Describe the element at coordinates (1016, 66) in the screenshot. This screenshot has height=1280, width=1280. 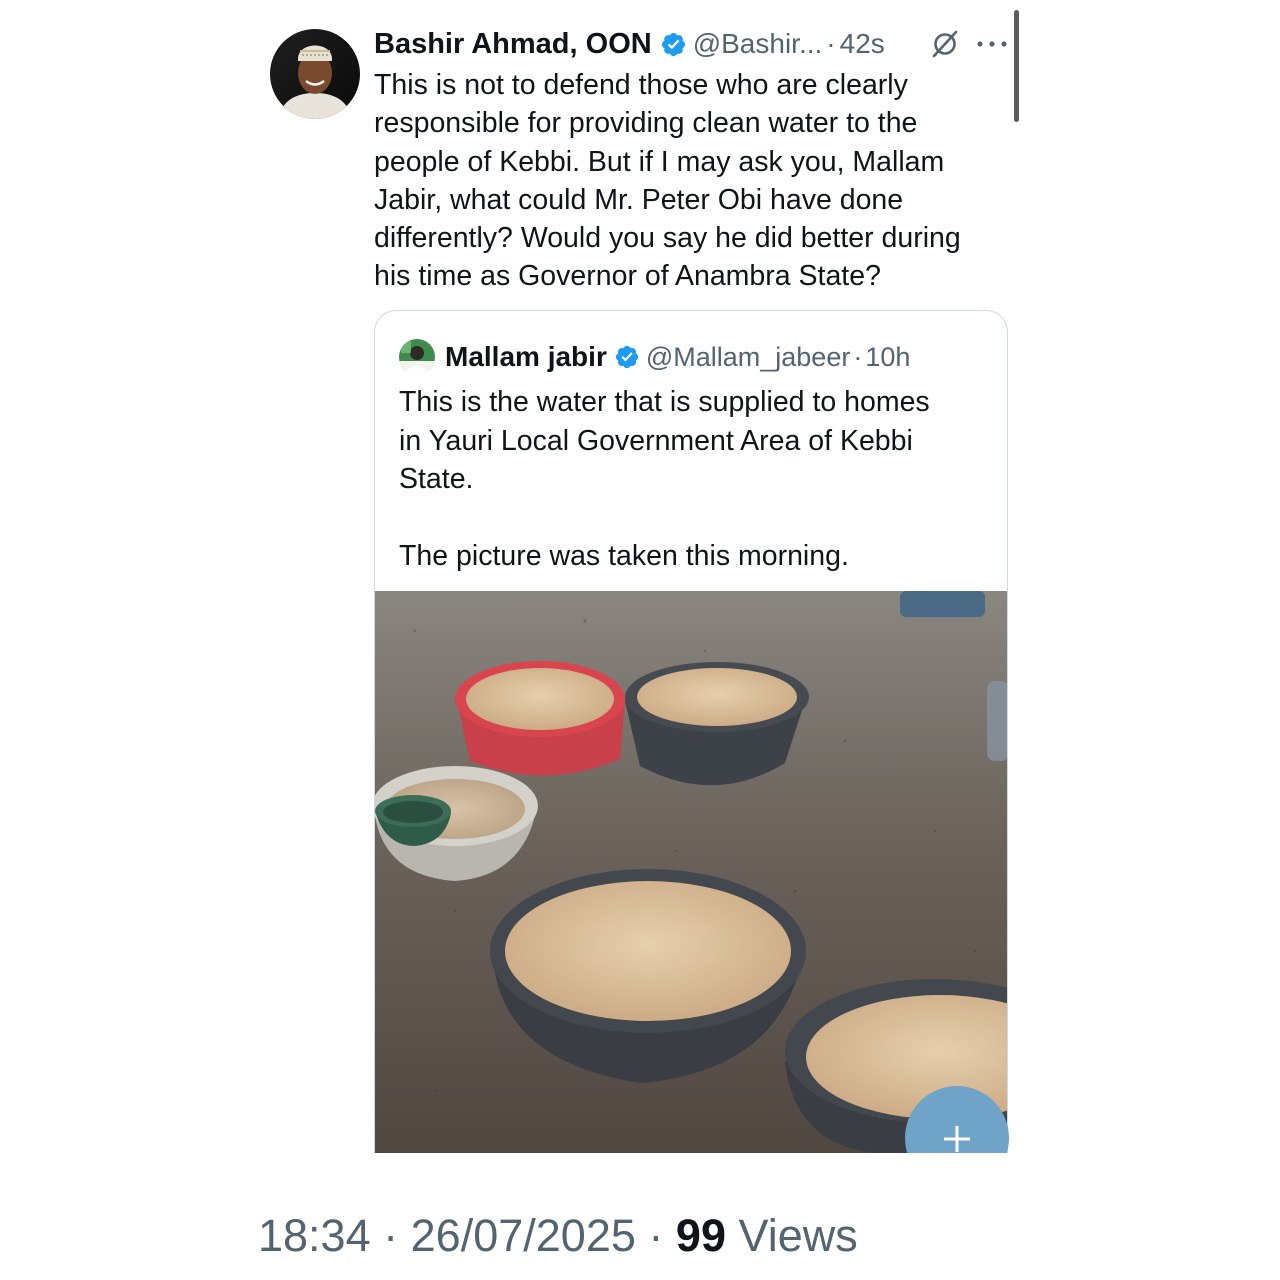
I see `scrollbar` at that location.